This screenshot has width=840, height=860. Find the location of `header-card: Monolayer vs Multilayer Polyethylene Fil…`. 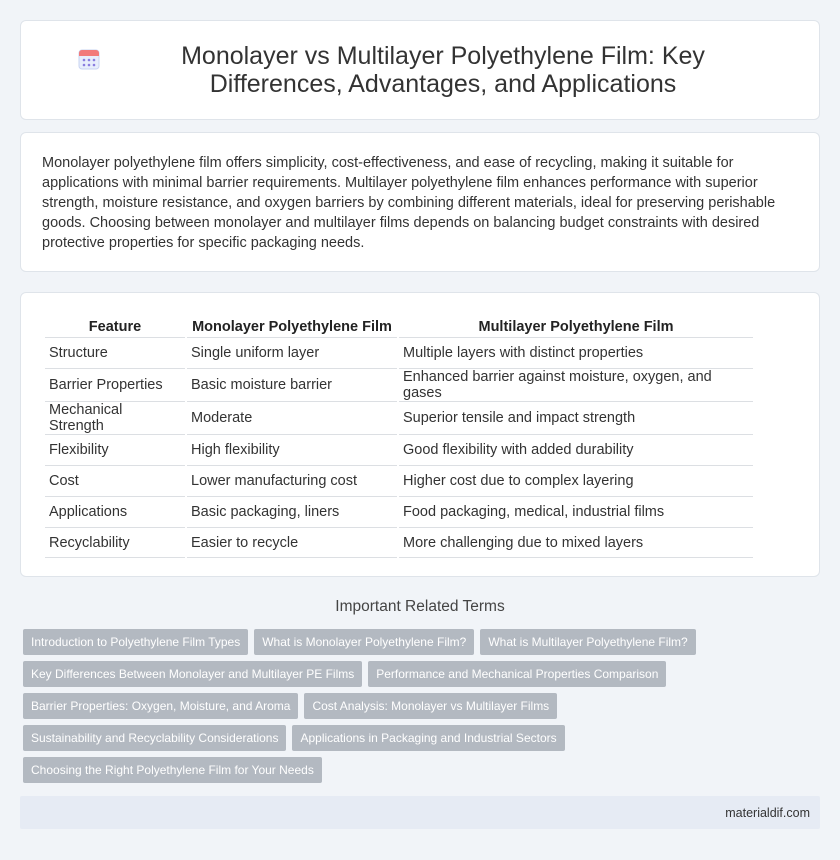

header-card: Monolayer vs Multilayer Polyethylene Fil… is located at coordinates (420, 70).